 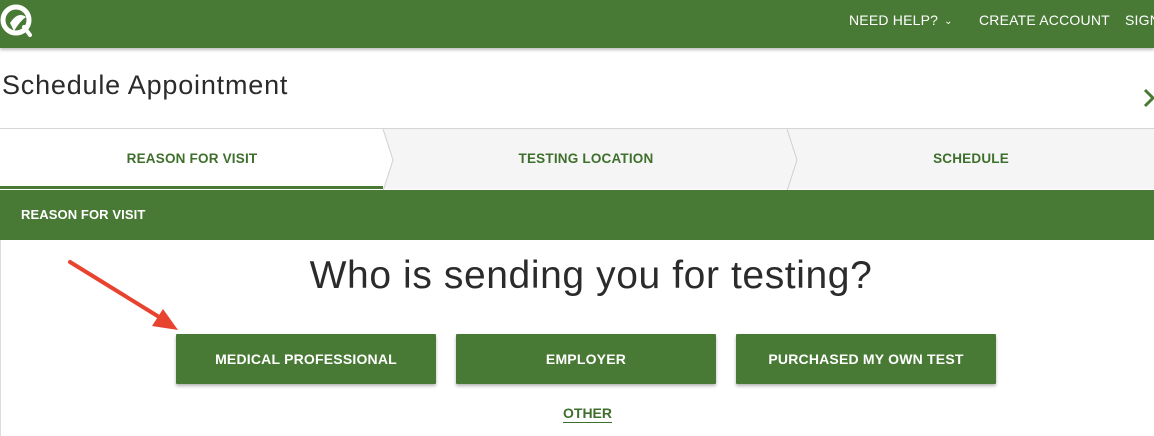 I want to click on section-title: REASON FOR VISIT, so click(x=83, y=214).